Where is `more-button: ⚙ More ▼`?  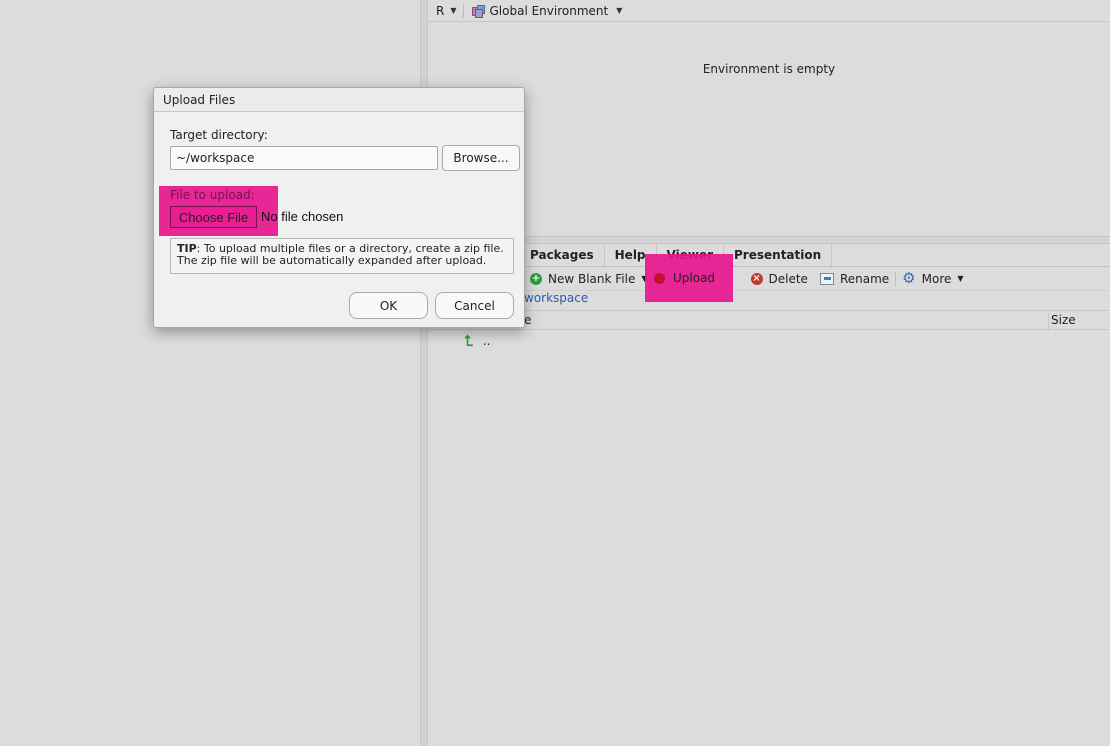 more-button: ⚙ More ▼ is located at coordinates (932, 279).